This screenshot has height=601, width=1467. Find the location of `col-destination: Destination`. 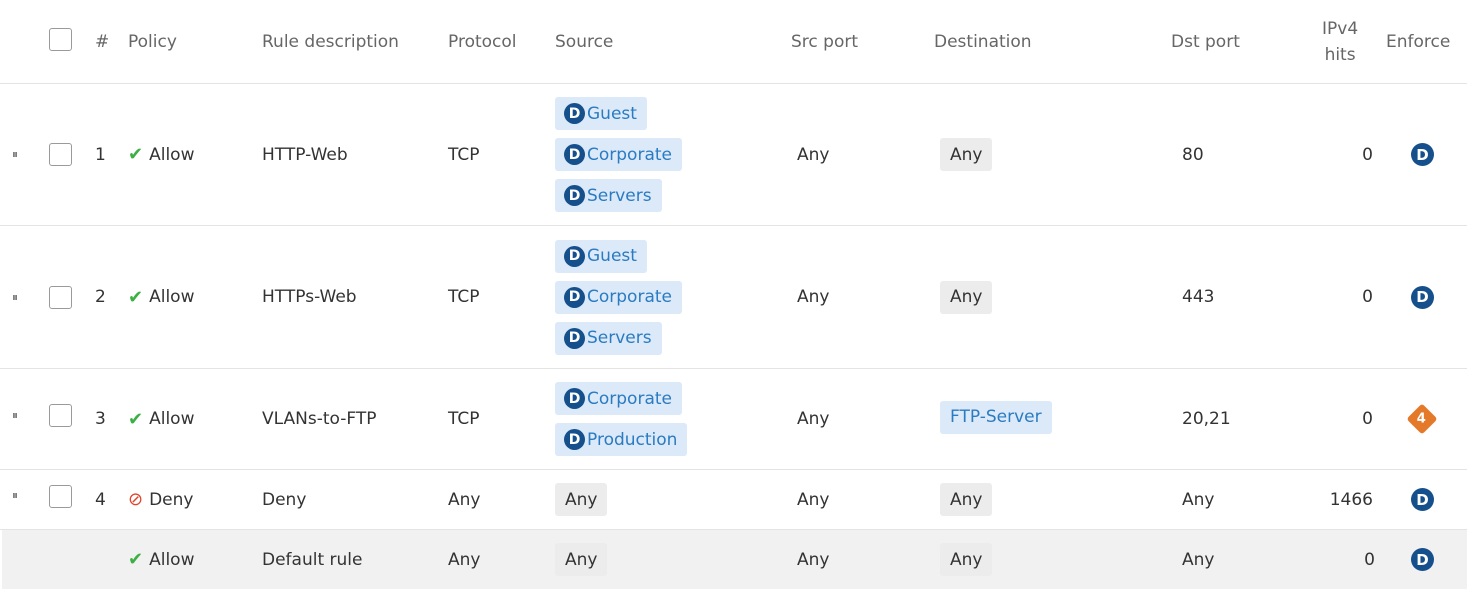

col-destination: Destination is located at coordinates (983, 41).